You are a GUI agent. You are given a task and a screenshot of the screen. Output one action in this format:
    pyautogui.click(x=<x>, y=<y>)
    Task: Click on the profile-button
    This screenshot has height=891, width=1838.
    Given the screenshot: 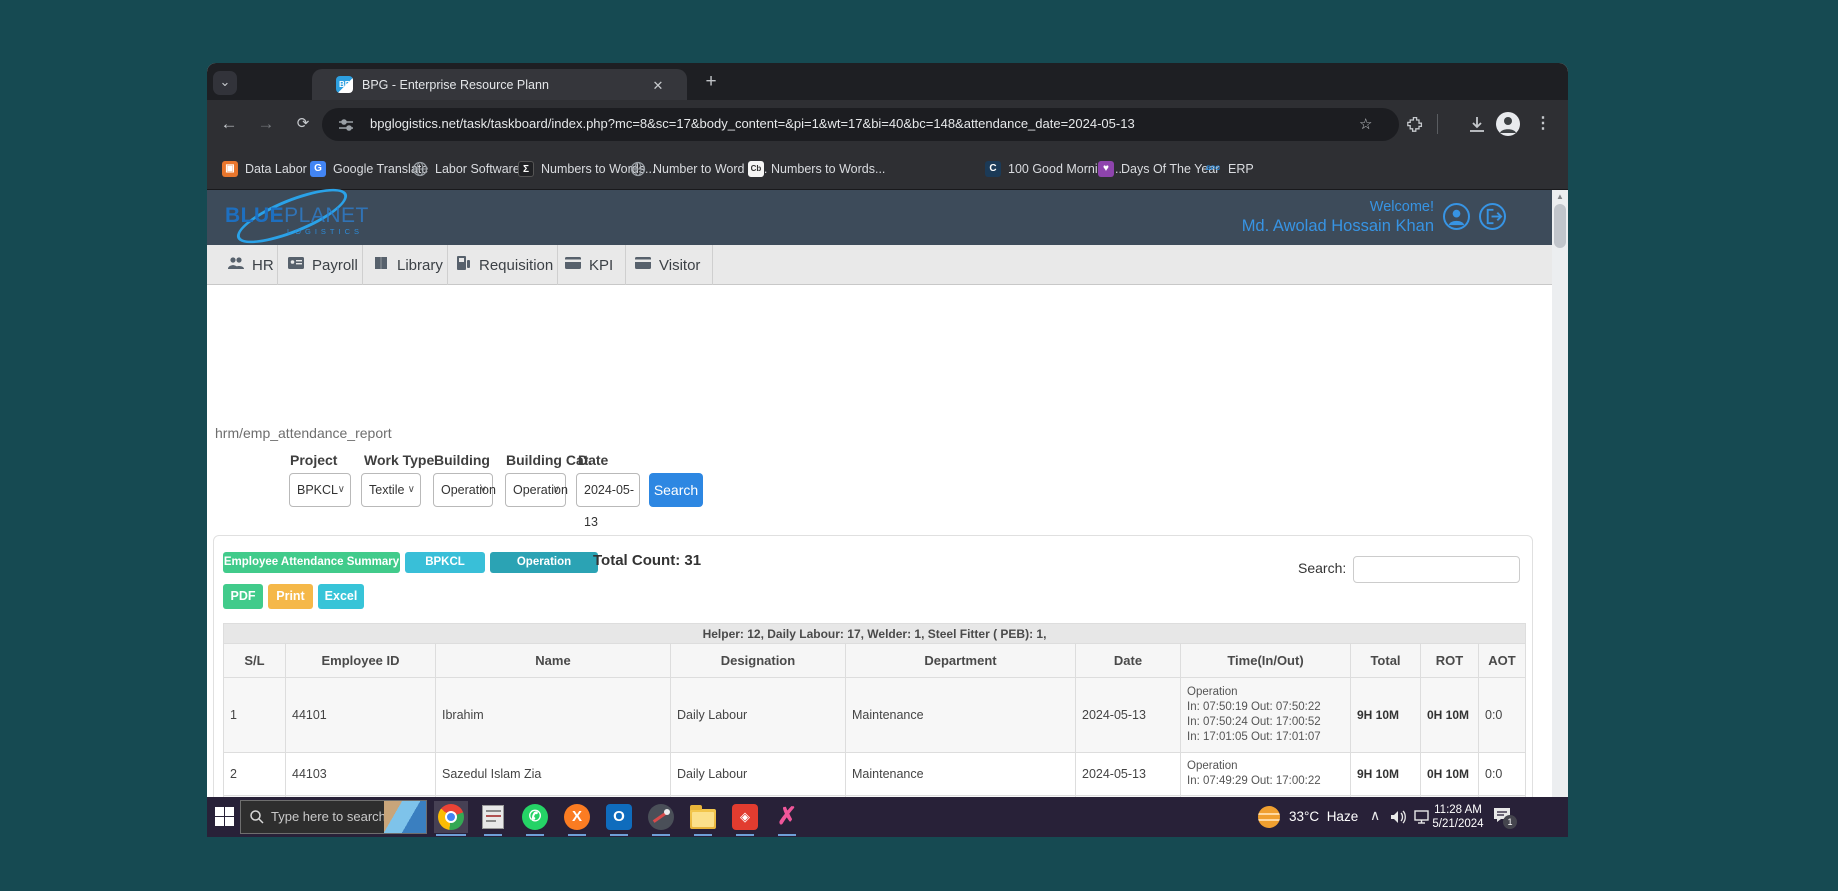 What is the action you would take?
    pyautogui.click(x=1456, y=216)
    